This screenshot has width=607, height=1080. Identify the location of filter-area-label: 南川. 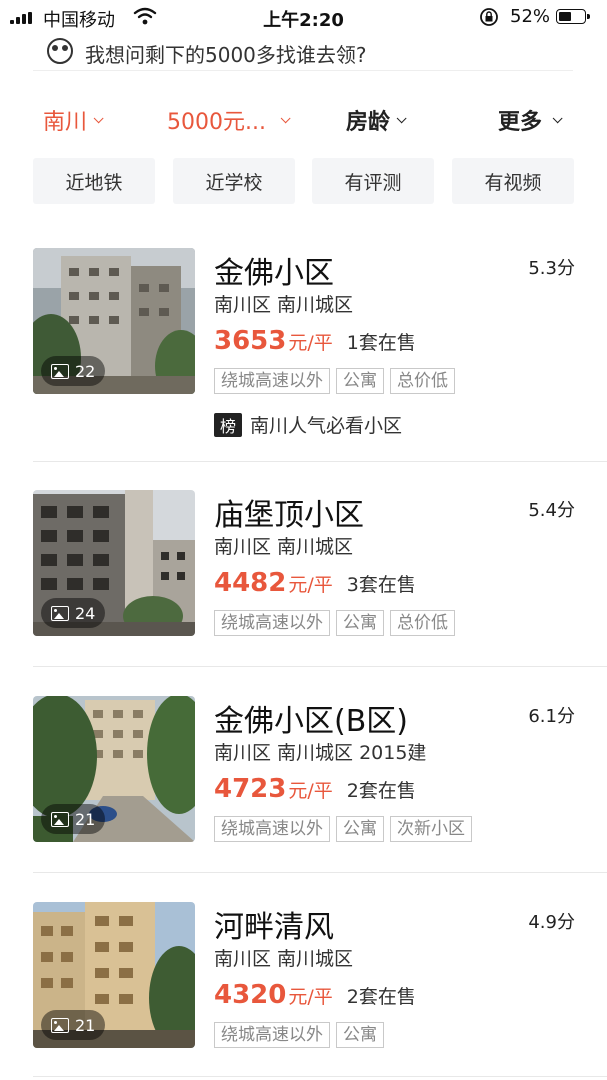
(65, 122).